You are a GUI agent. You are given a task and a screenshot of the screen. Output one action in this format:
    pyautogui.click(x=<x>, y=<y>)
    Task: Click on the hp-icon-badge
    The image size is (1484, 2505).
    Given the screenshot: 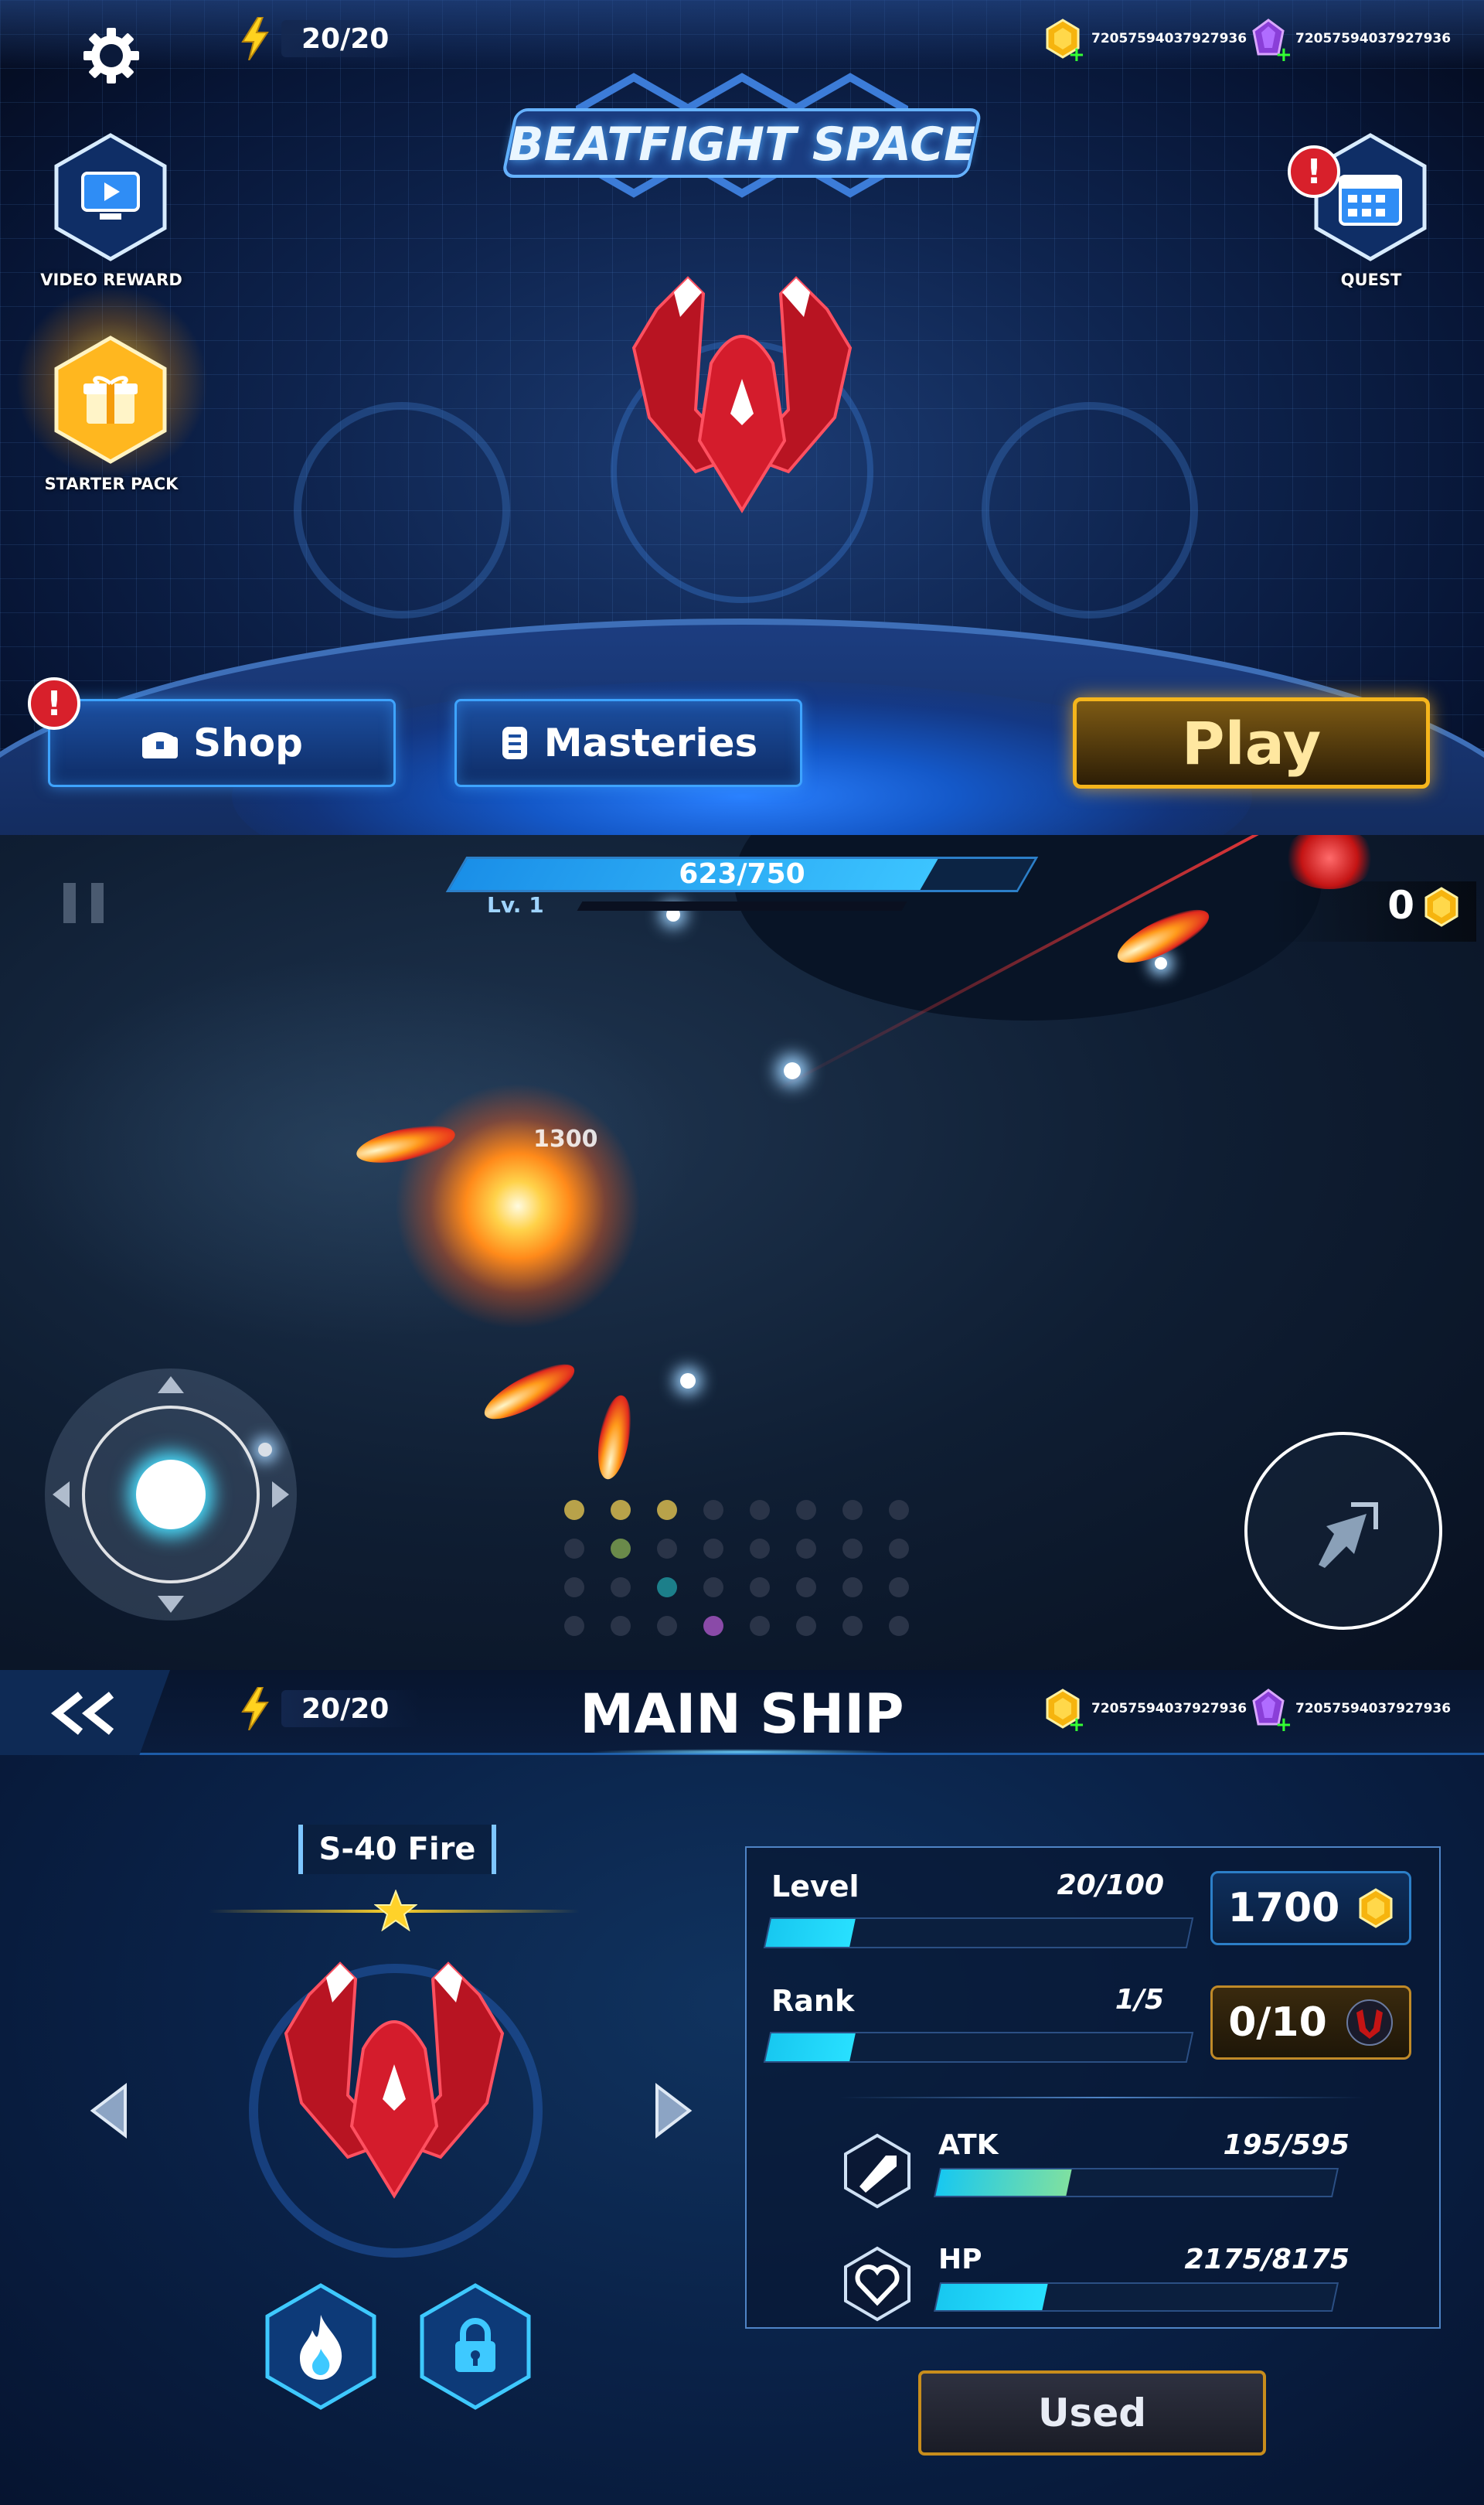 What is the action you would take?
    pyautogui.click(x=877, y=2284)
    